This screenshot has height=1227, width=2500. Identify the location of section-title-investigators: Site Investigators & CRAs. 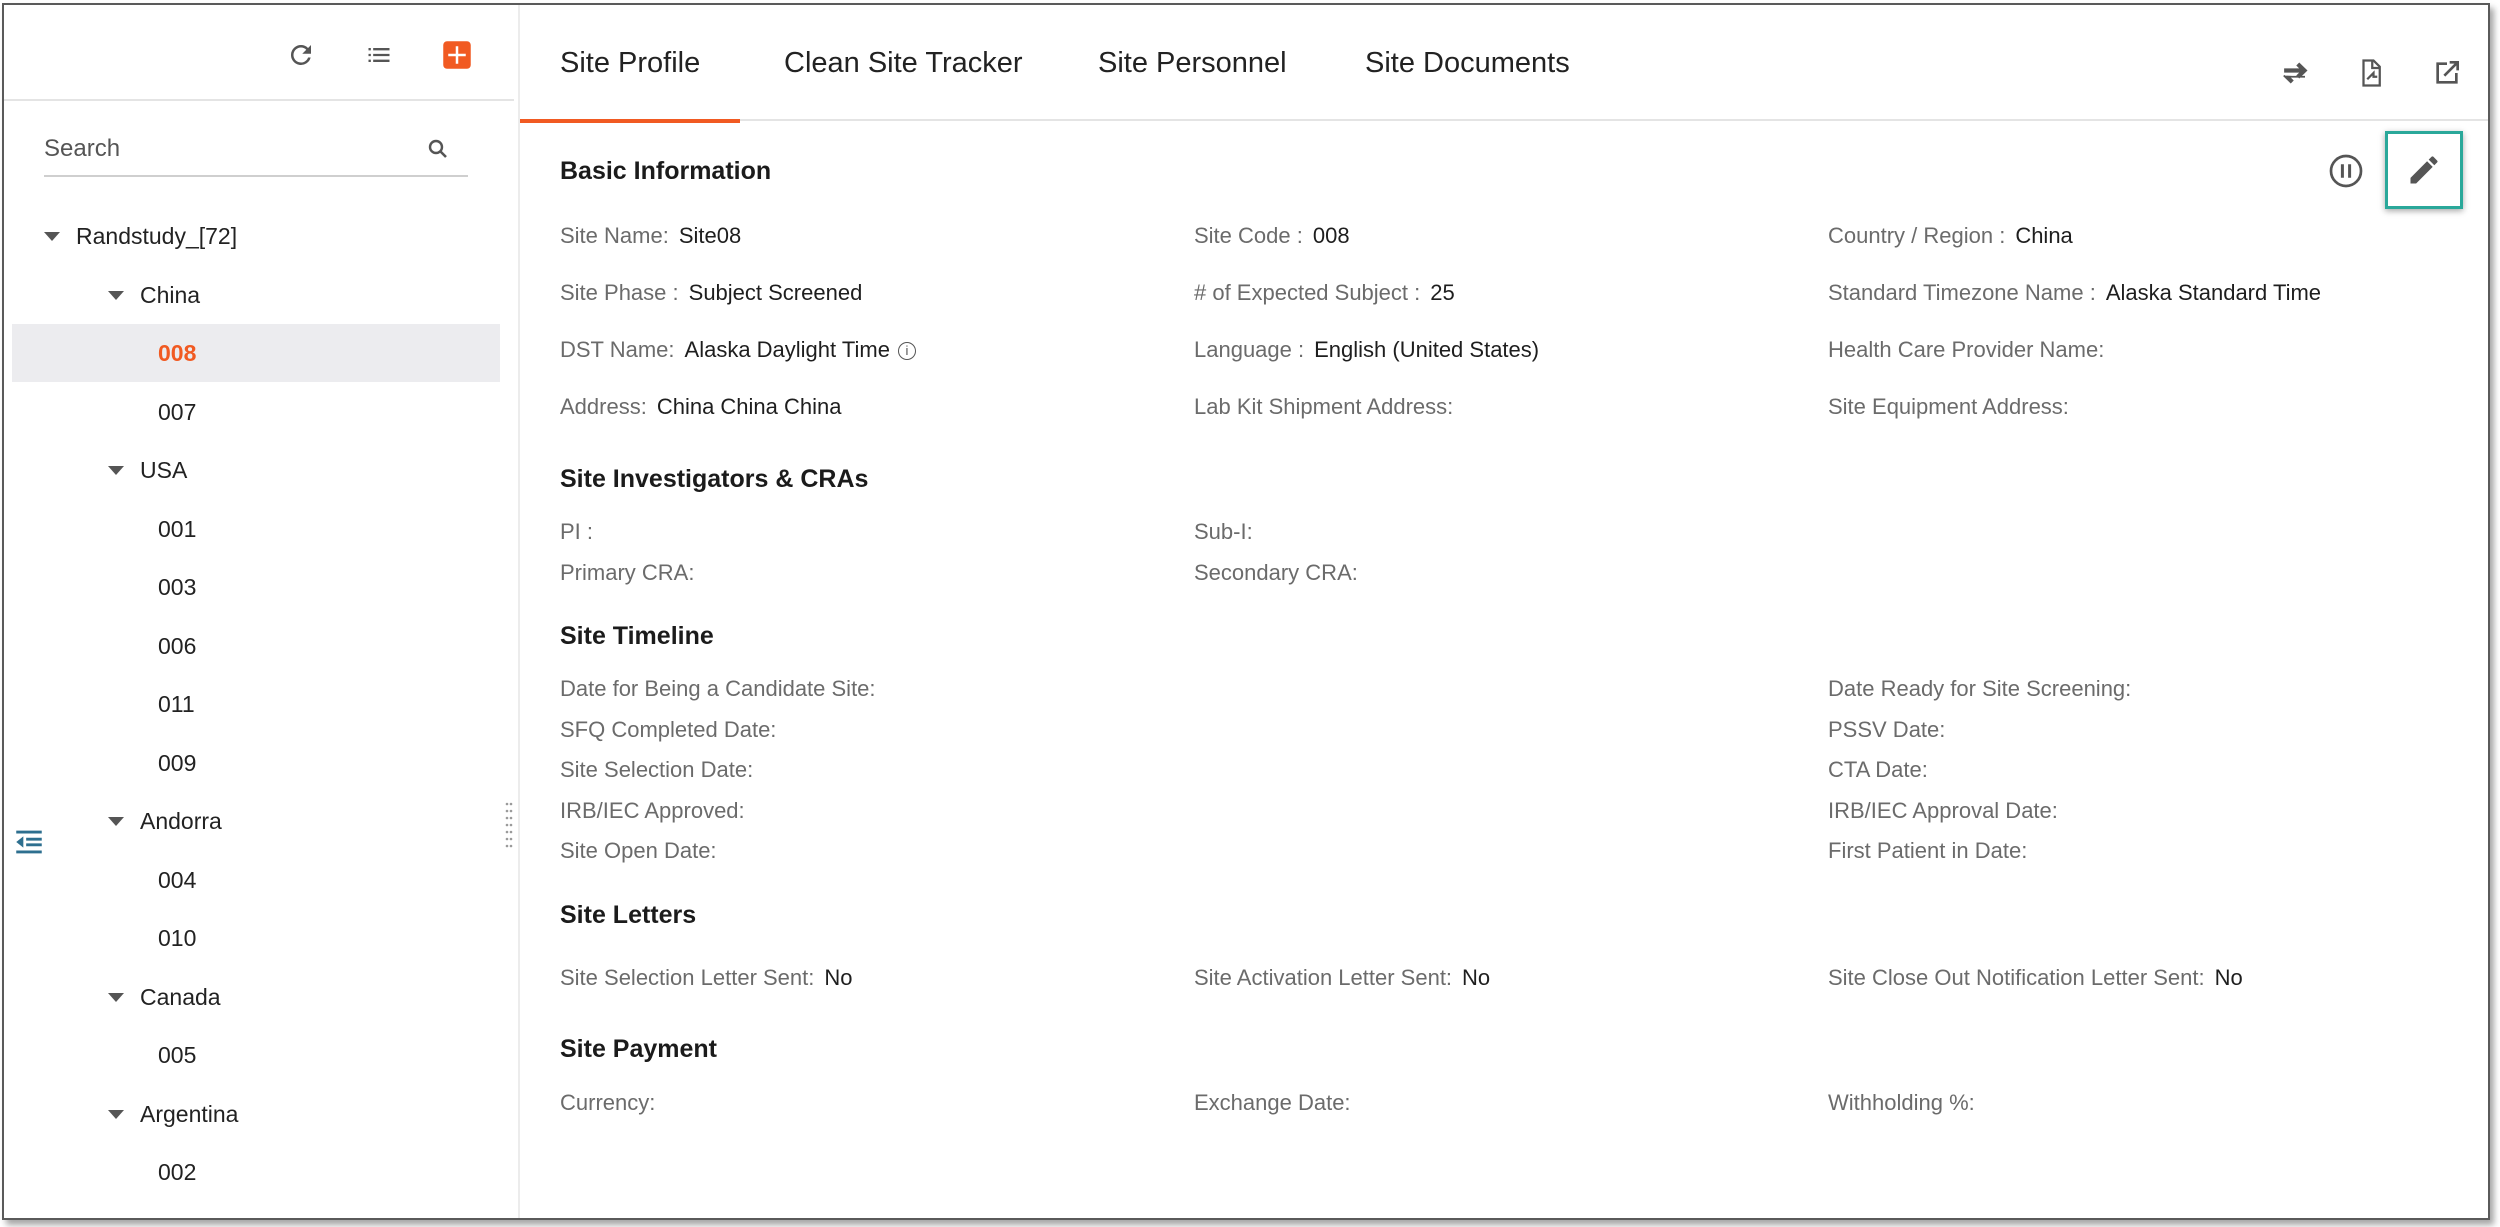
(714, 479).